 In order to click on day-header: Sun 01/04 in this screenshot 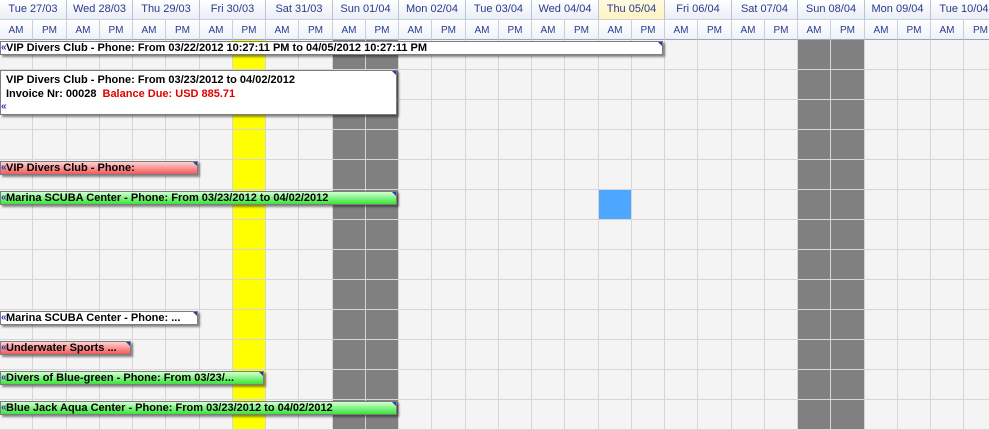, I will do `click(366, 10)`.